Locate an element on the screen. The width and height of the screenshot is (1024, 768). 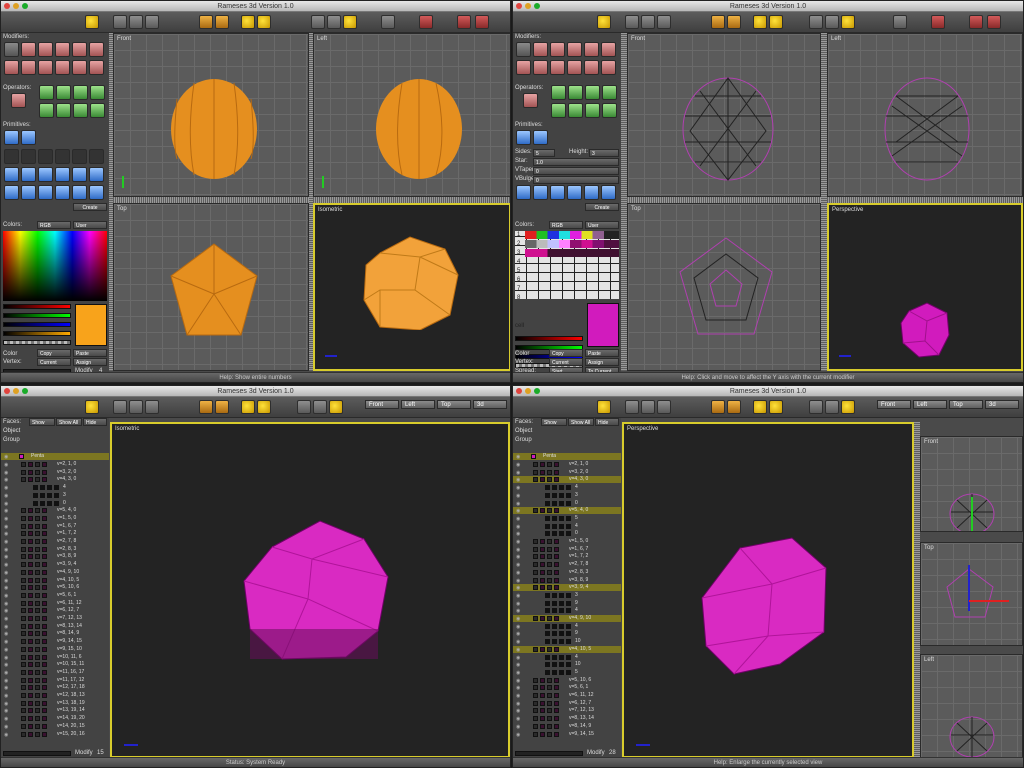
current-dropdown: Current is located at coordinates (566, 362).